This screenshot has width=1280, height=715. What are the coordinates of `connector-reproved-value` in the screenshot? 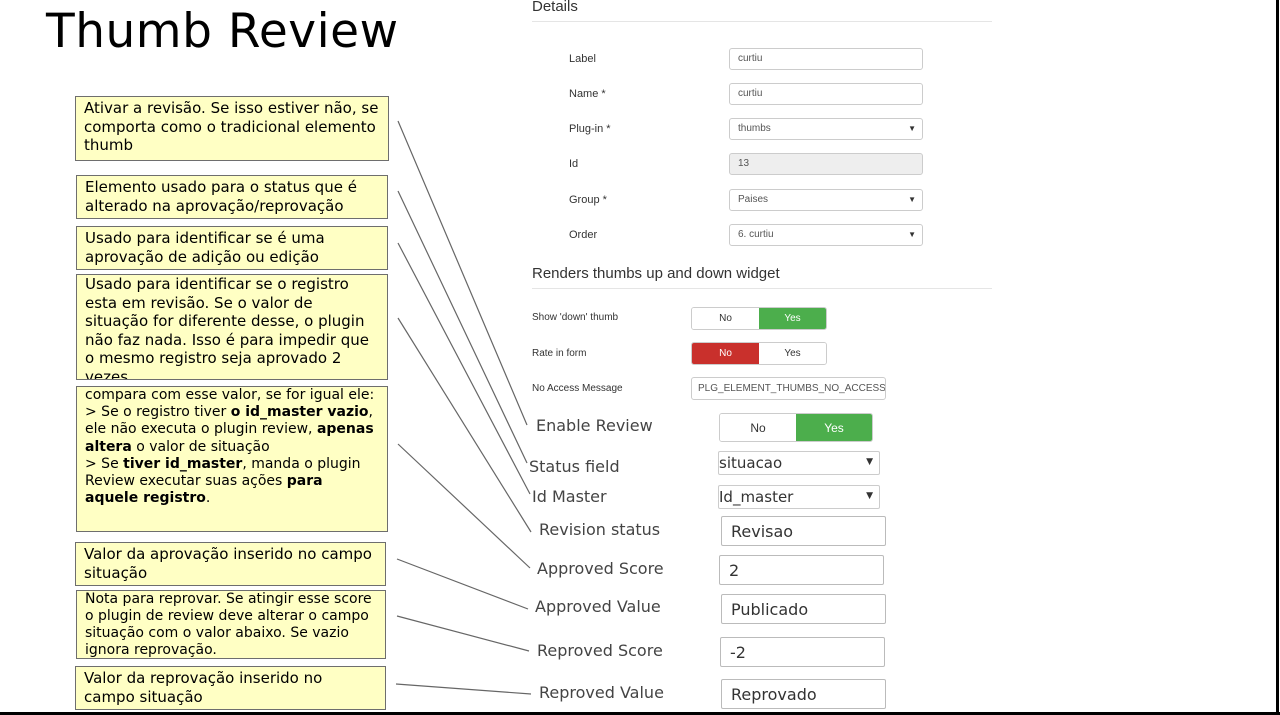 It's located at (463, 689).